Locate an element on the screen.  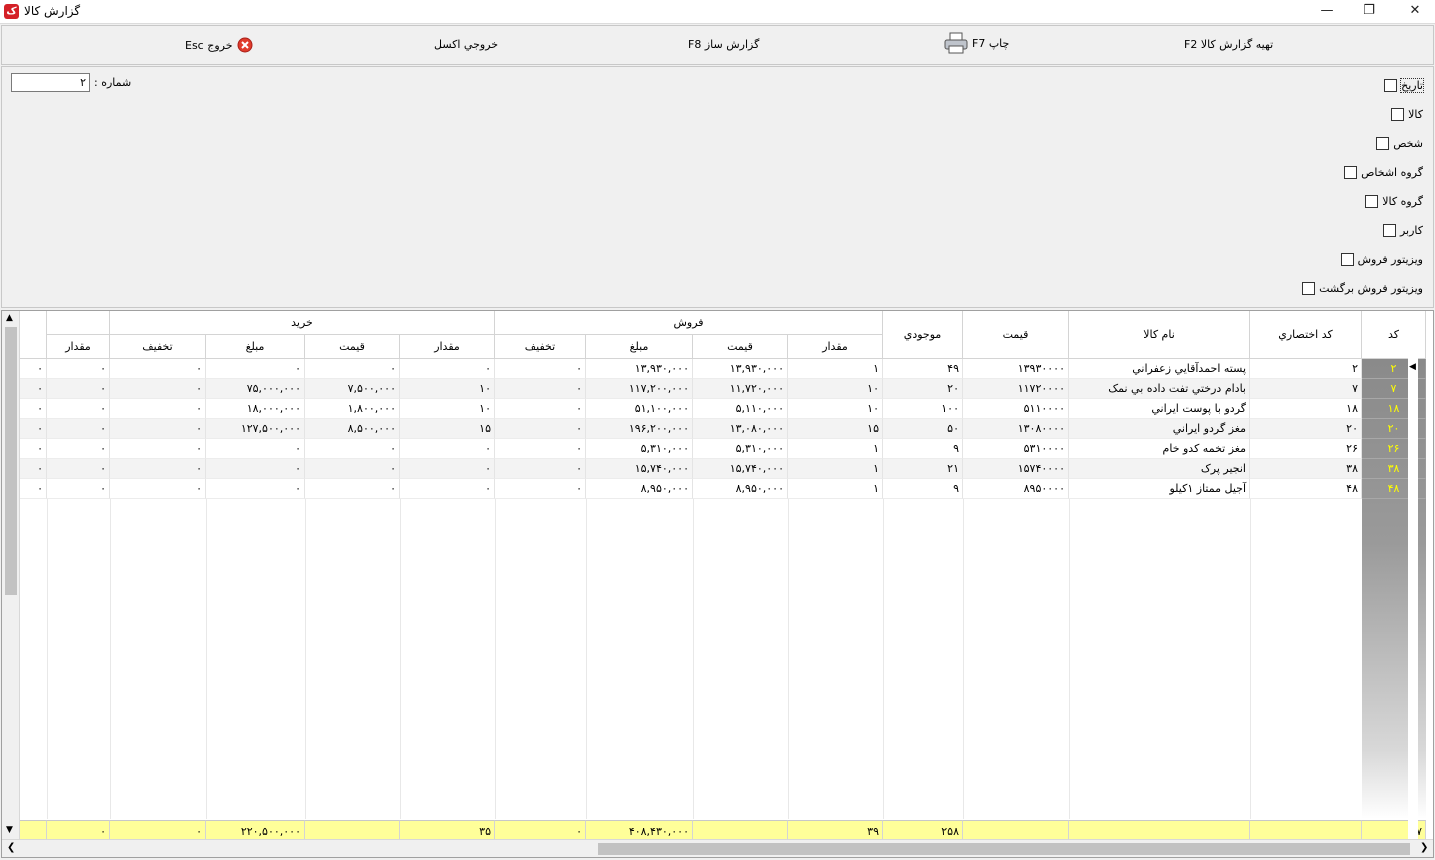
header-sales-price: قيمت is located at coordinates (740, 347).